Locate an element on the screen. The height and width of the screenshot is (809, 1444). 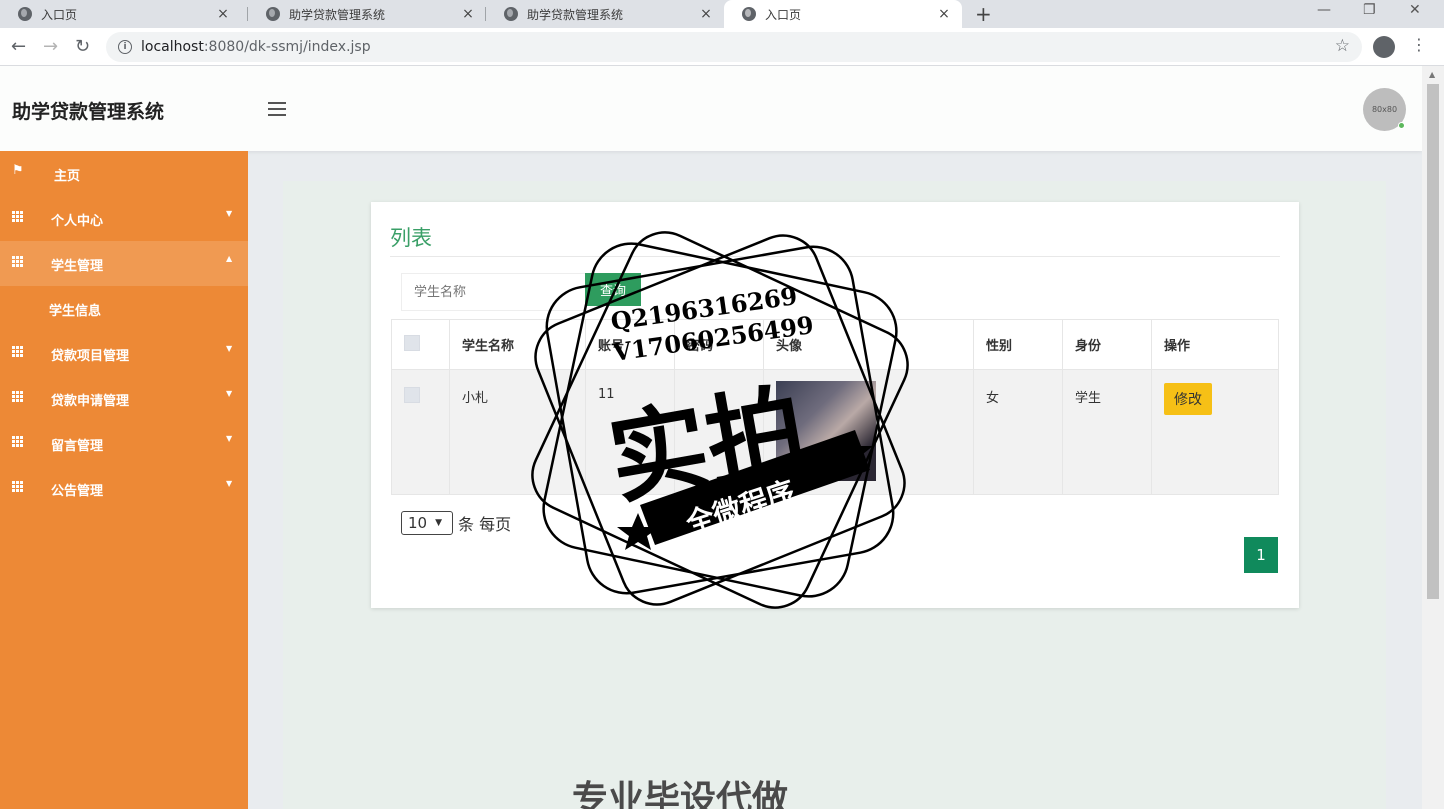
url-host: localhost is located at coordinates (172, 47).